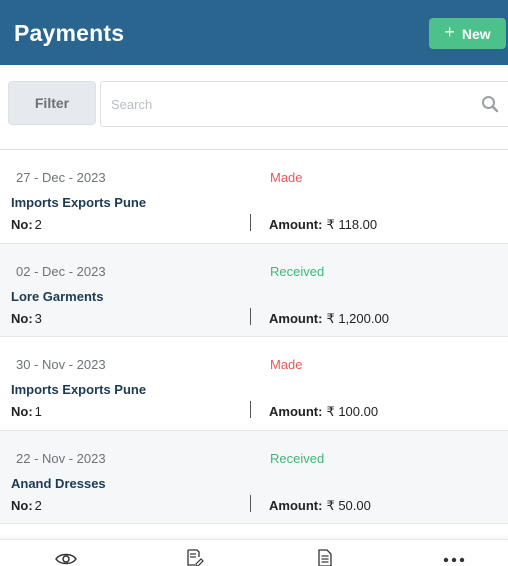  Describe the element at coordinates (69, 33) in the screenshot. I see `page-title: Payments` at that location.